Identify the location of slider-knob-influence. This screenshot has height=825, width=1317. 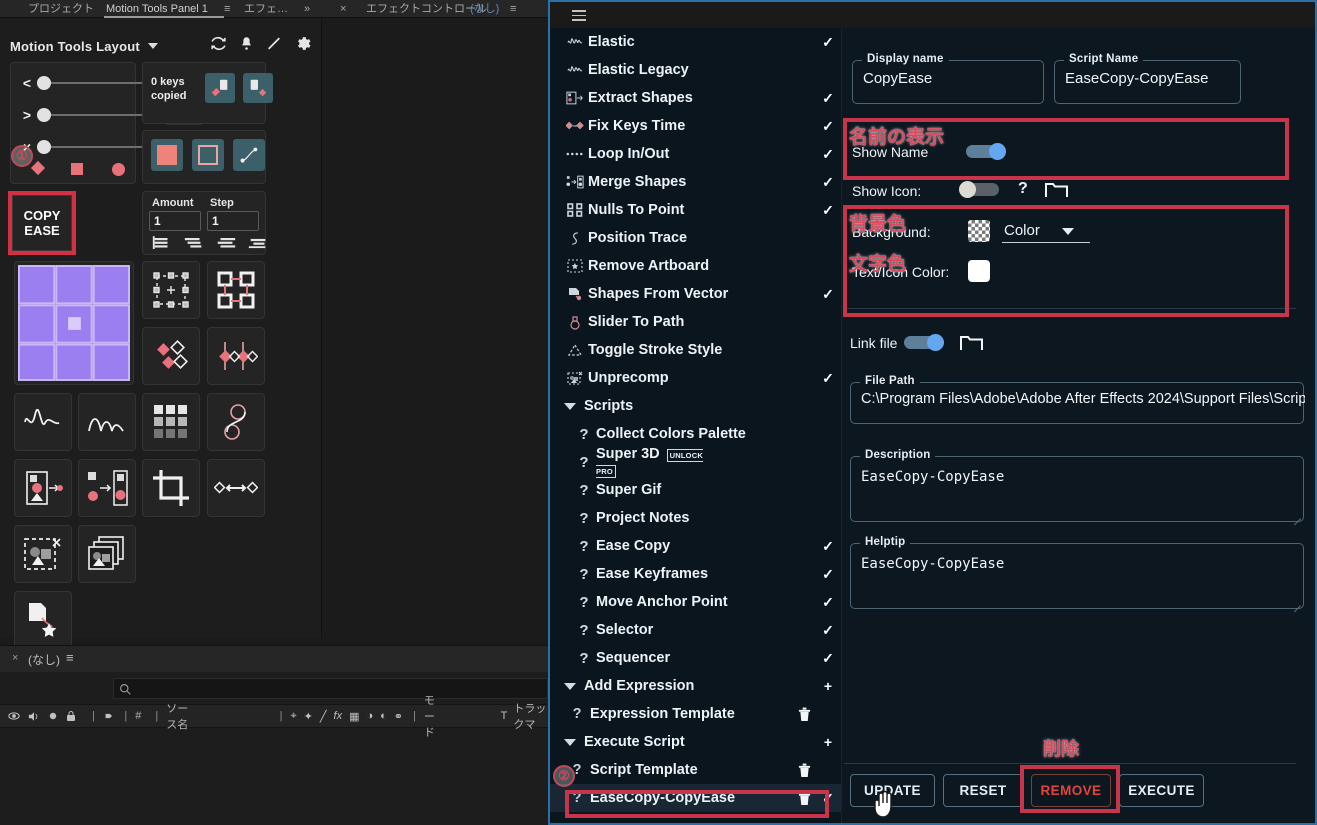
(44, 147).